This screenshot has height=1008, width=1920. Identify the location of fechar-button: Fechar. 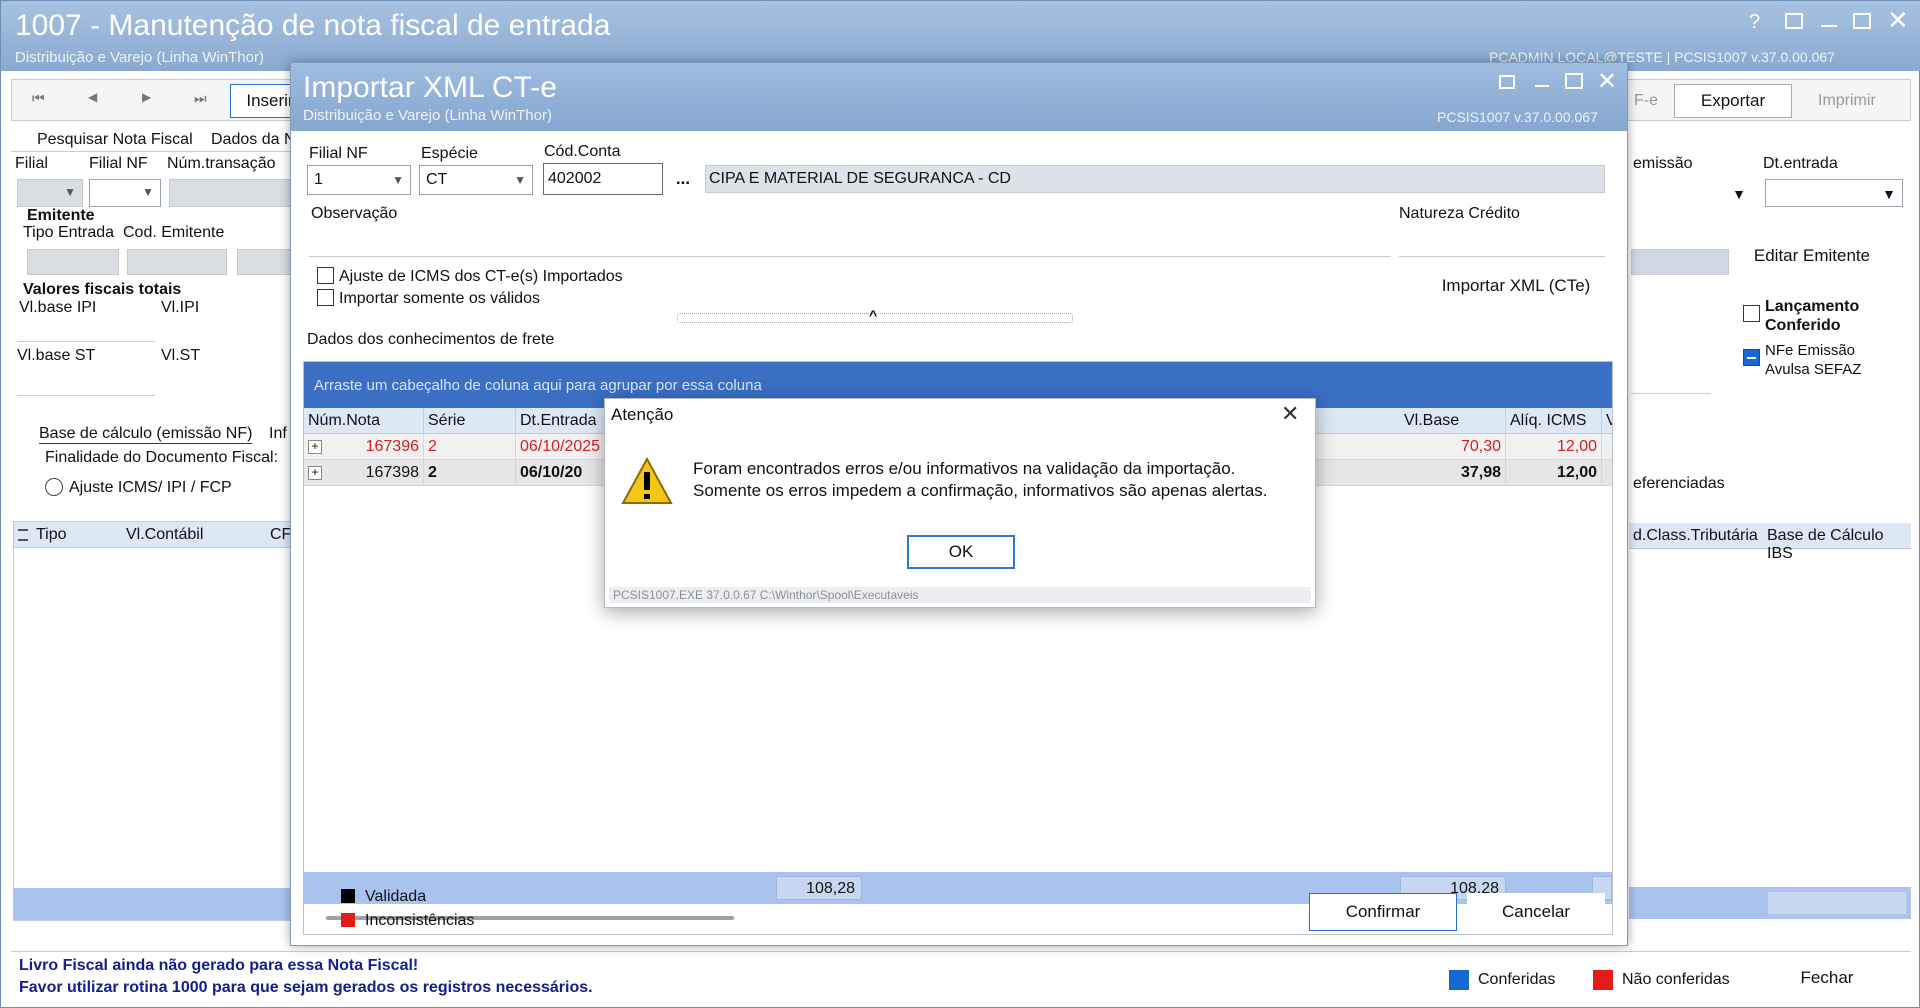
(1827, 978).